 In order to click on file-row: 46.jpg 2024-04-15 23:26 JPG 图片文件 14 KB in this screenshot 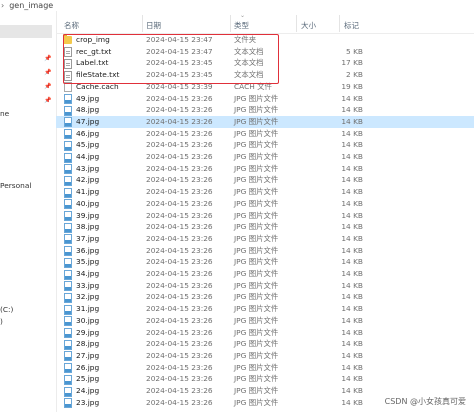, I will do `click(265, 134)`.